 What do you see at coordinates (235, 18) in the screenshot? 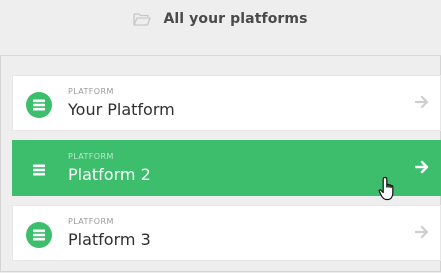
I see `page-title: All your platforms` at bounding box center [235, 18].